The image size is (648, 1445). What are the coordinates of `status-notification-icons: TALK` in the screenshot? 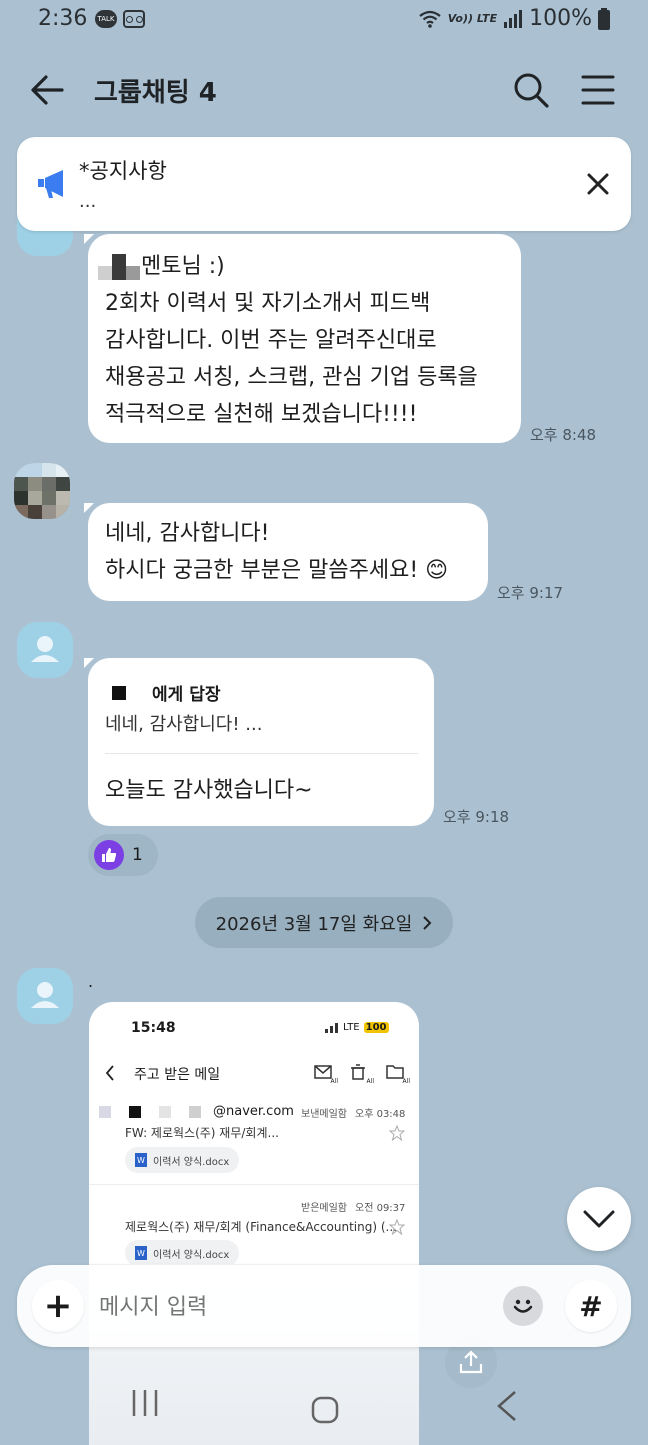 It's located at (120, 19).